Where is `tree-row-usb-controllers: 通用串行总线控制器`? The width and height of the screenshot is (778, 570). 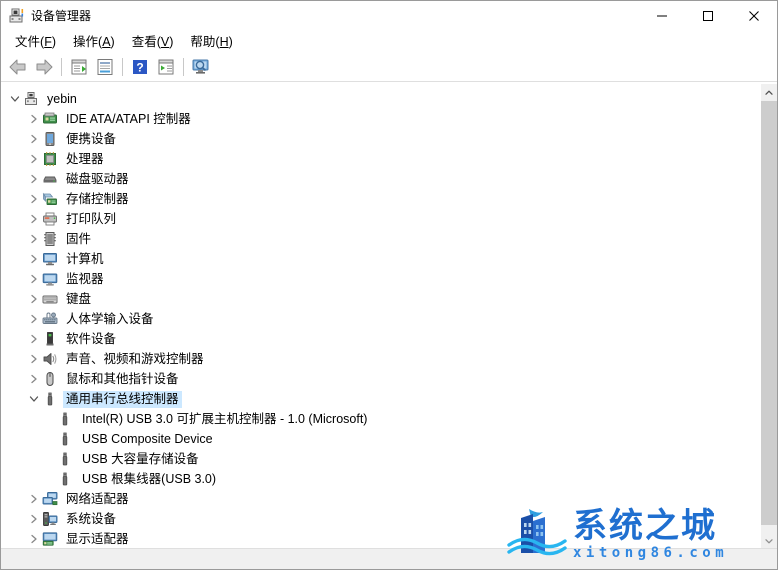
tree-row-usb-controllers: 通用串行总线控制器 is located at coordinates (378, 399).